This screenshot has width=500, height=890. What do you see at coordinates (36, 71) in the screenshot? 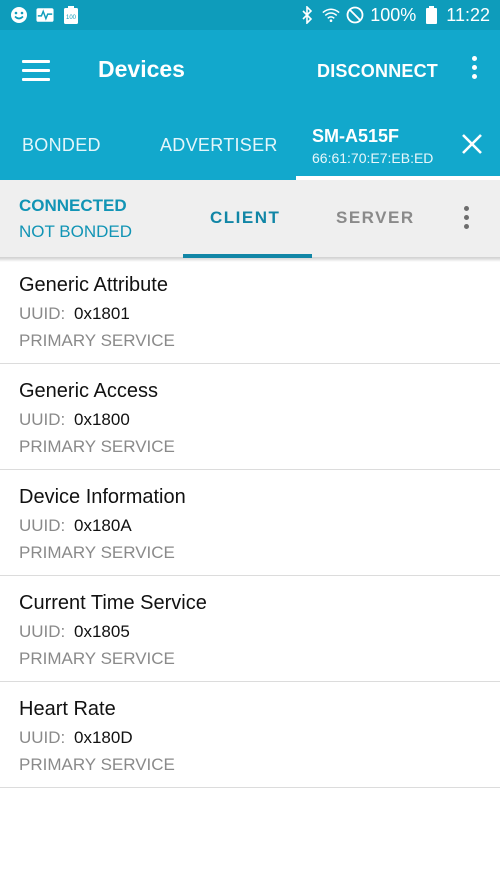
I see `hamburger-menu-icon` at bounding box center [36, 71].